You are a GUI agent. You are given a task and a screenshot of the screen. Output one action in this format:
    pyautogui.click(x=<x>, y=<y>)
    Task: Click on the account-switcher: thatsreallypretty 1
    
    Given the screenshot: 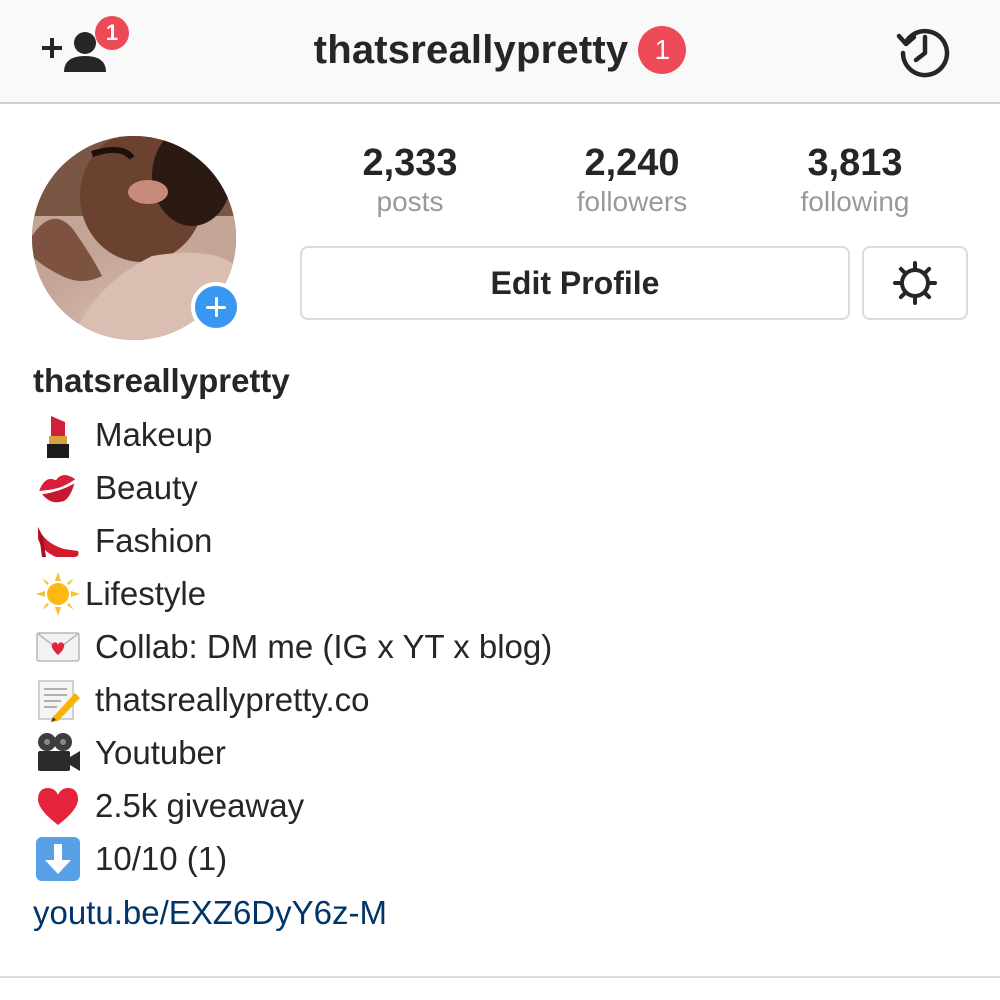 What is the action you would take?
    pyautogui.click(x=500, y=50)
    